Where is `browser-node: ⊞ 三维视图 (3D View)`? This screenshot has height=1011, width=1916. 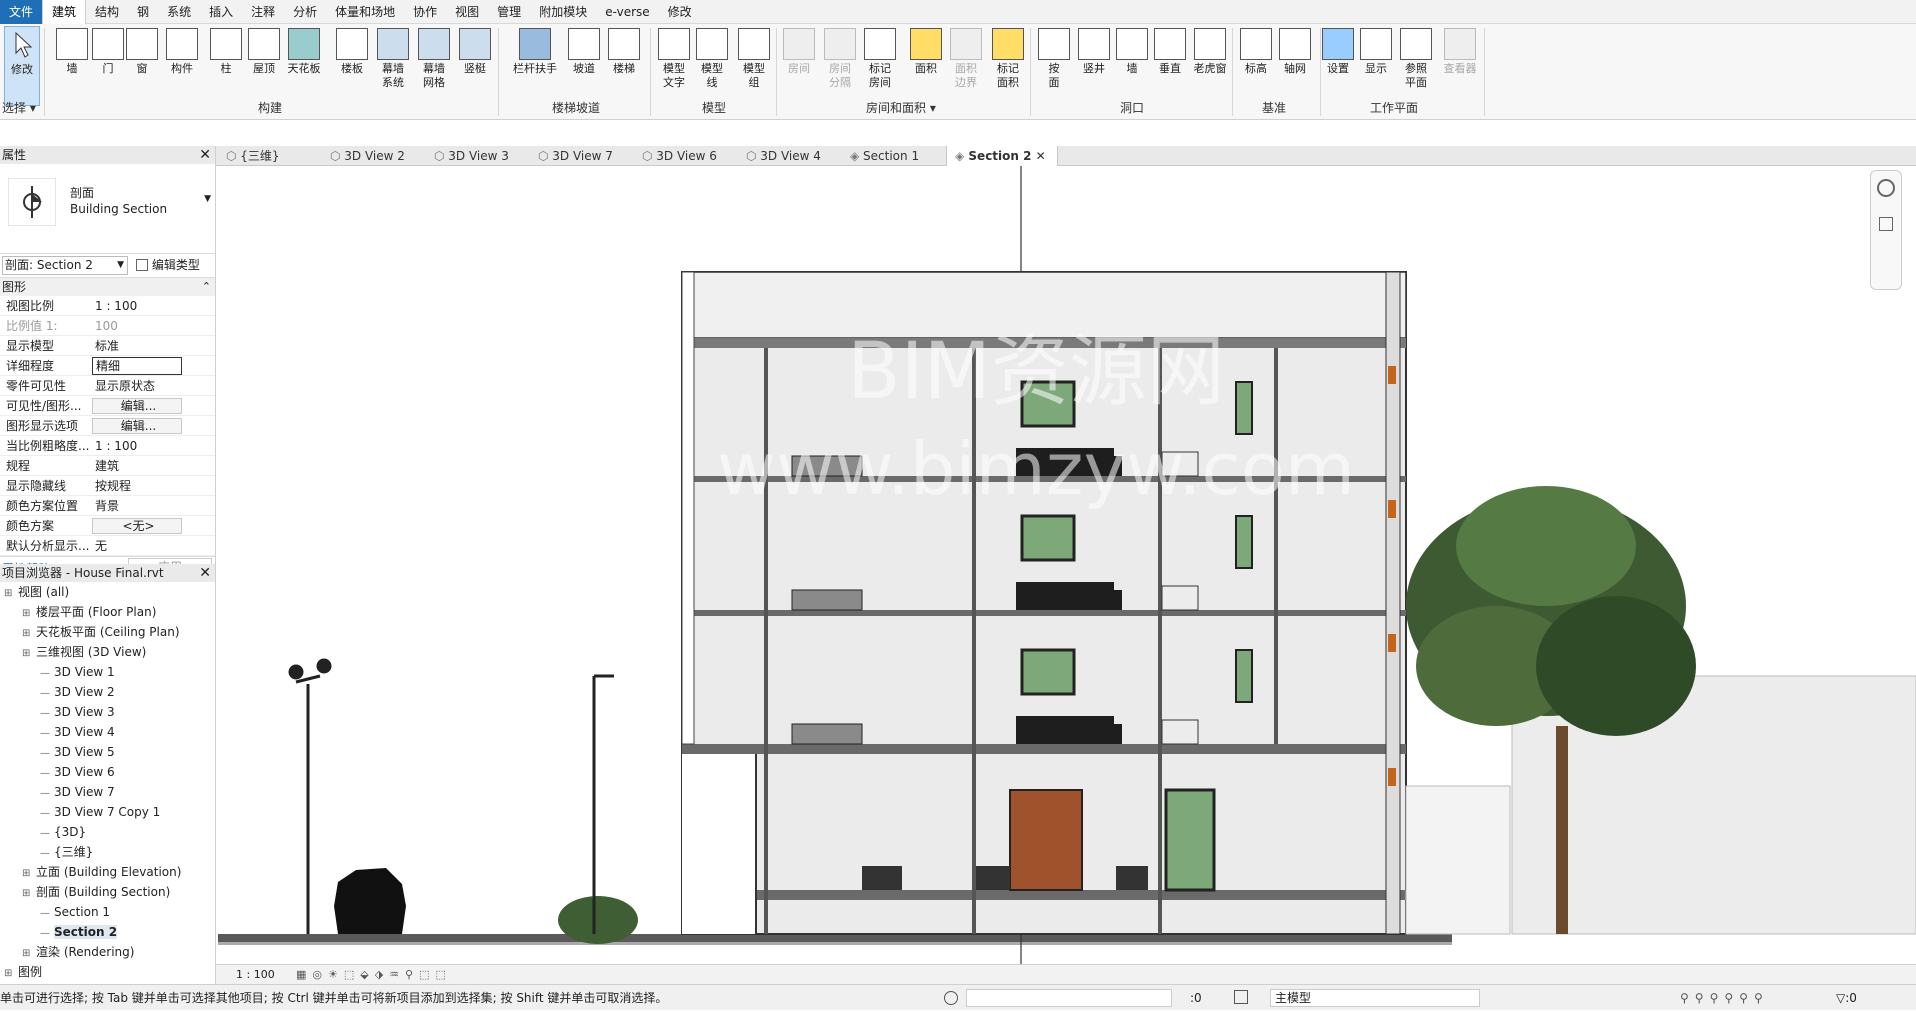 browser-node: ⊞ 三维视图 (3D View) is located at coordinates (107, 652).